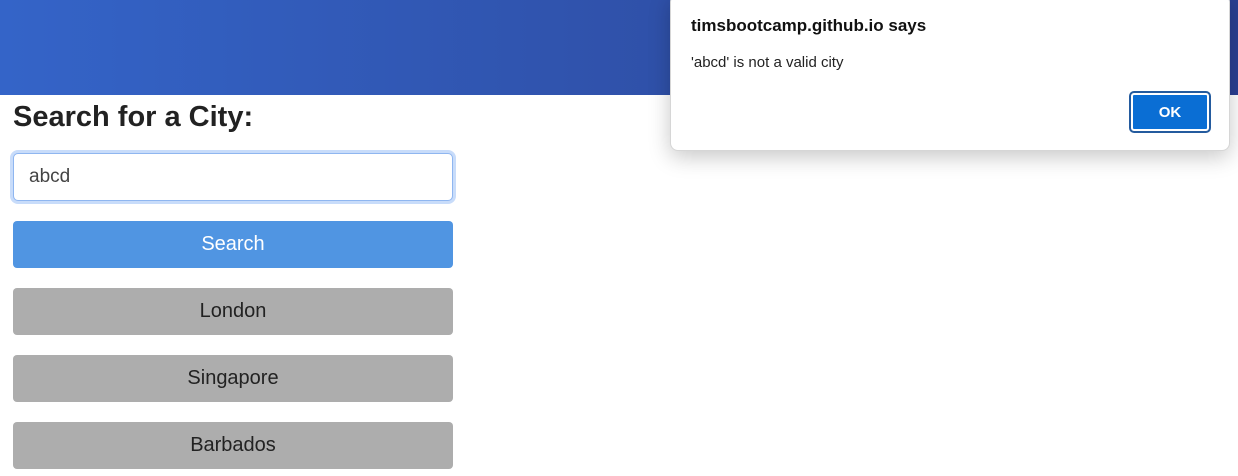  What do you see at coordinates (1170, 112) in the screenshot?
I see `alert-ok-button: OK` at bounding box center [1170, 112].